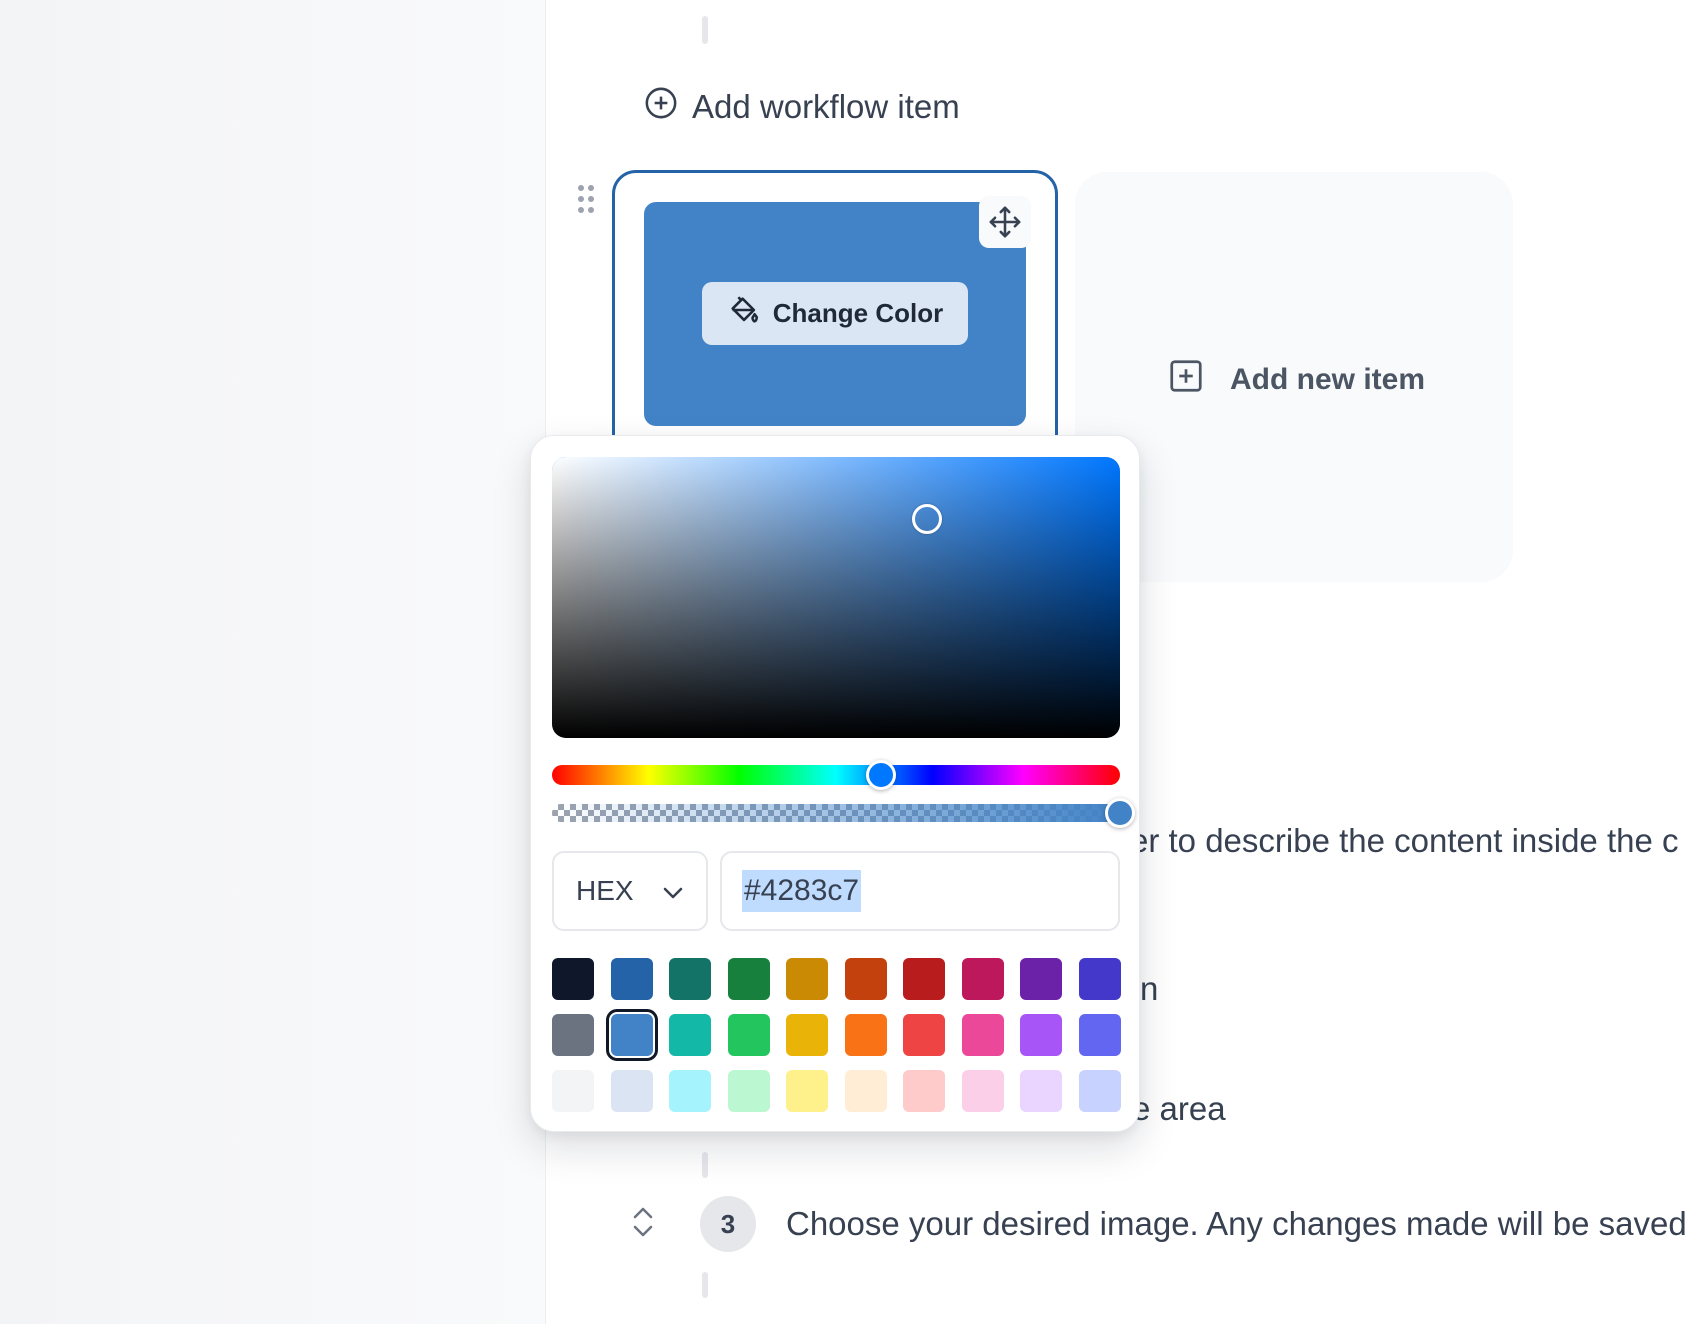 The height and width of the screenshot is (1324, 1688). Describe the element at coordinates (643, 1224) in the screenshot. I see `reorder-chevrons-icon` at that location.